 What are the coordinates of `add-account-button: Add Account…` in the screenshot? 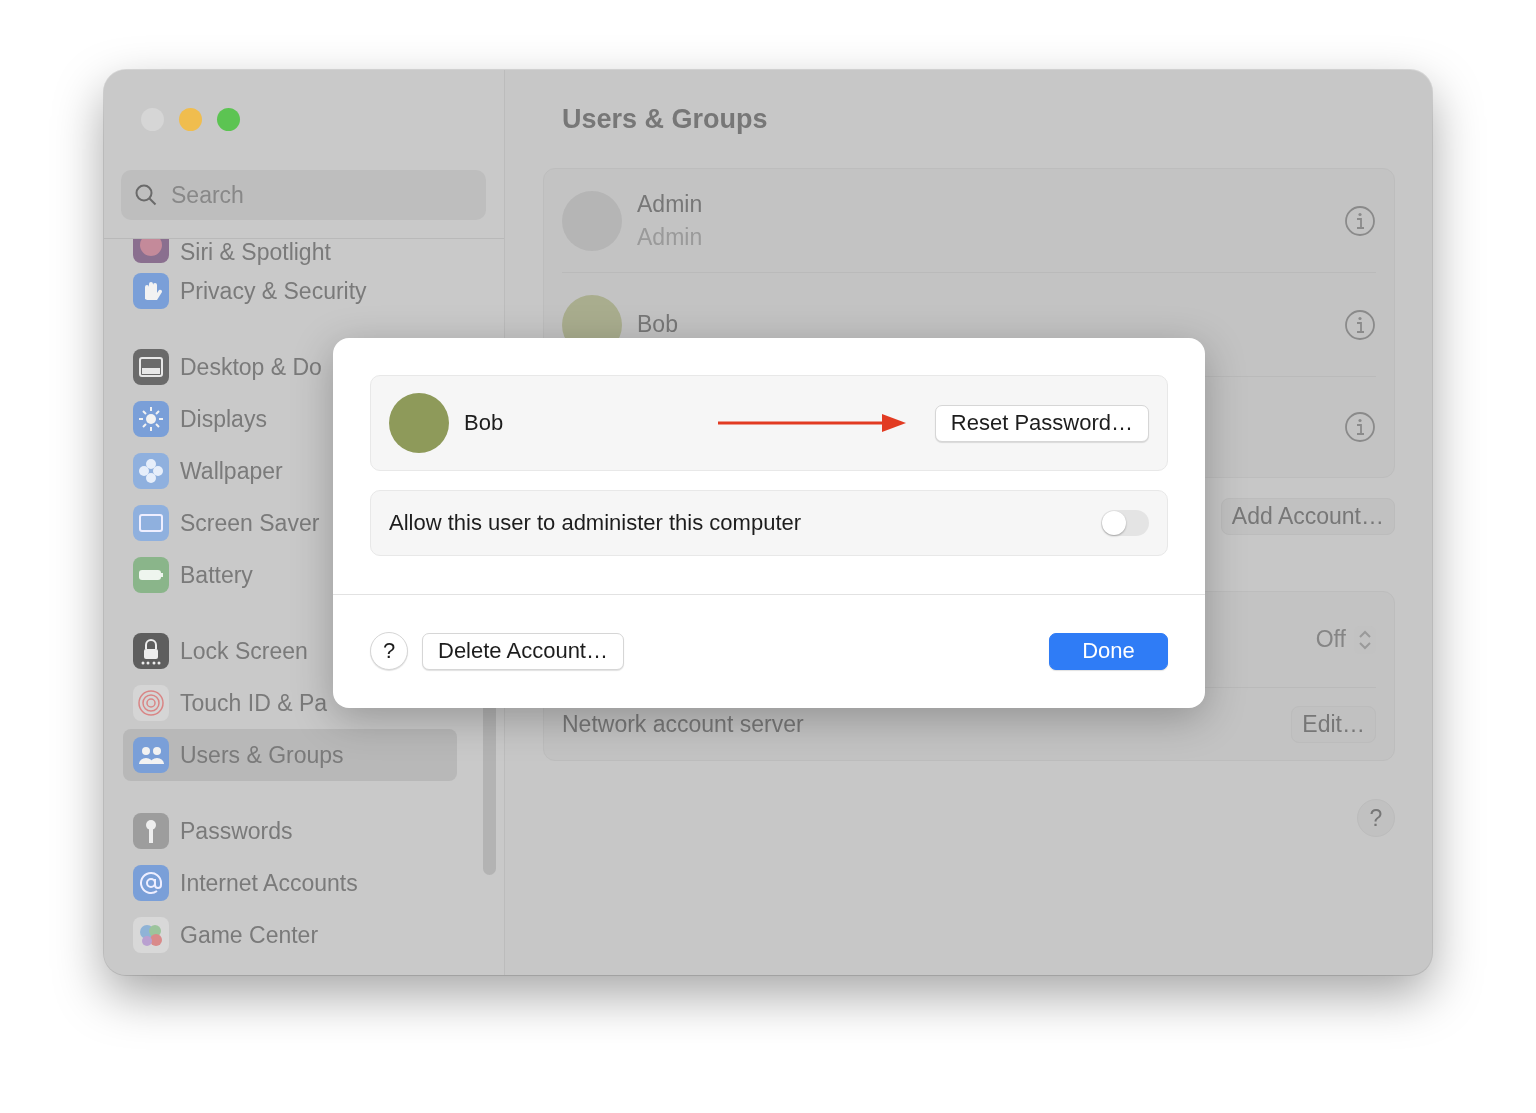 It's located at (1307, 516).